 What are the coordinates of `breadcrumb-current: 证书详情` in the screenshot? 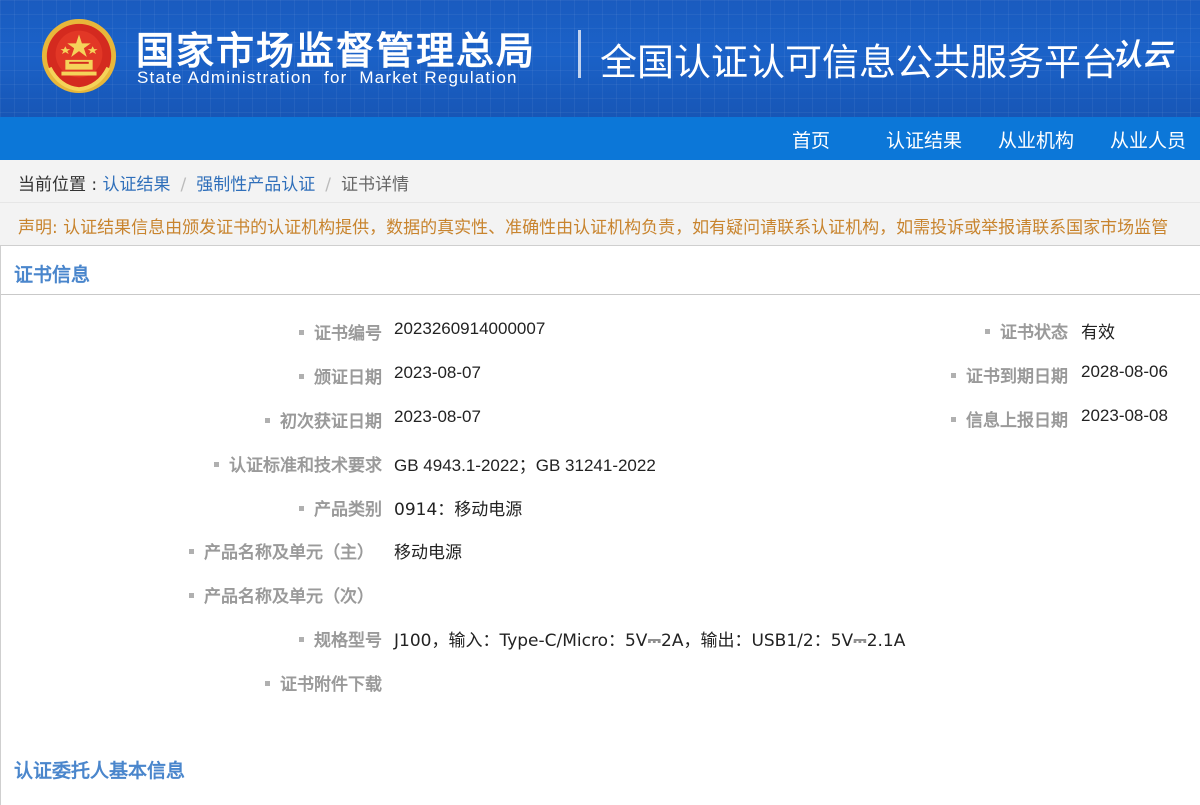 It's located at (375, 185).